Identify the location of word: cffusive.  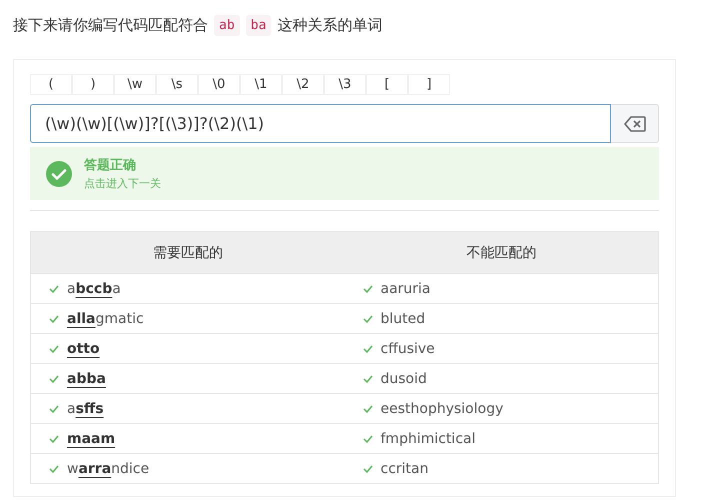
(407, 348).